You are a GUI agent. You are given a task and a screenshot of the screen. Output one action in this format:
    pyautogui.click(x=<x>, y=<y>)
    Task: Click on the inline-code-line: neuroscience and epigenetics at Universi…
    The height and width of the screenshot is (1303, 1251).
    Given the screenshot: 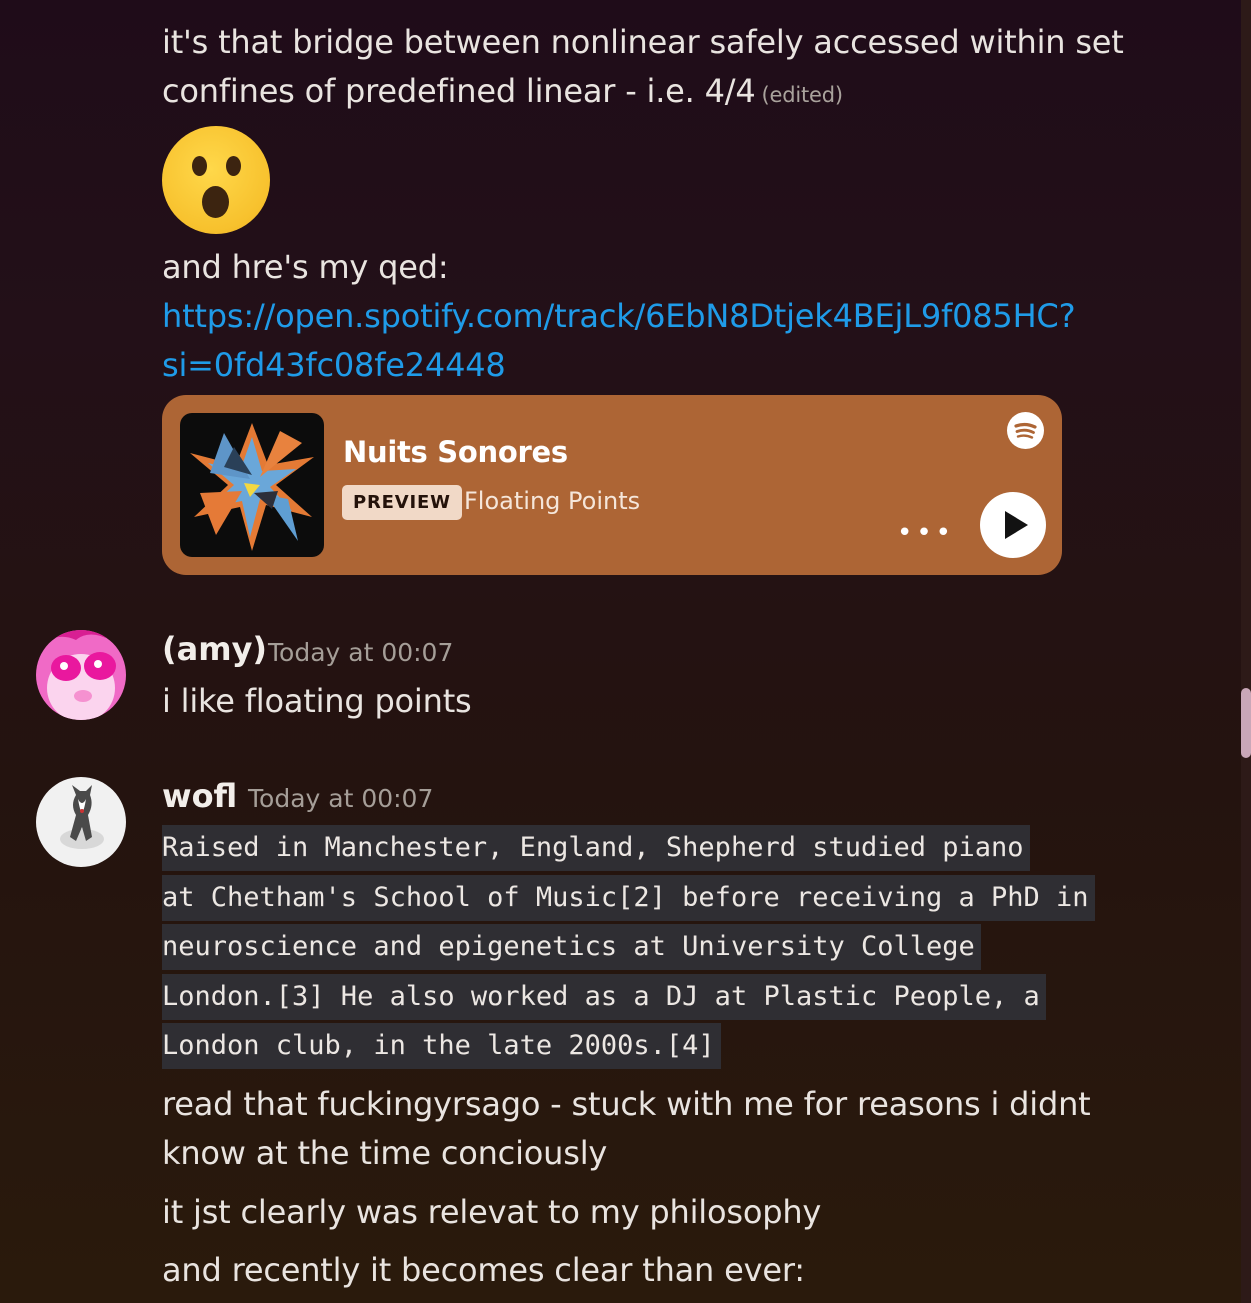 What is the action you would take?
    pyautogui.click(x=571, y=947)
    